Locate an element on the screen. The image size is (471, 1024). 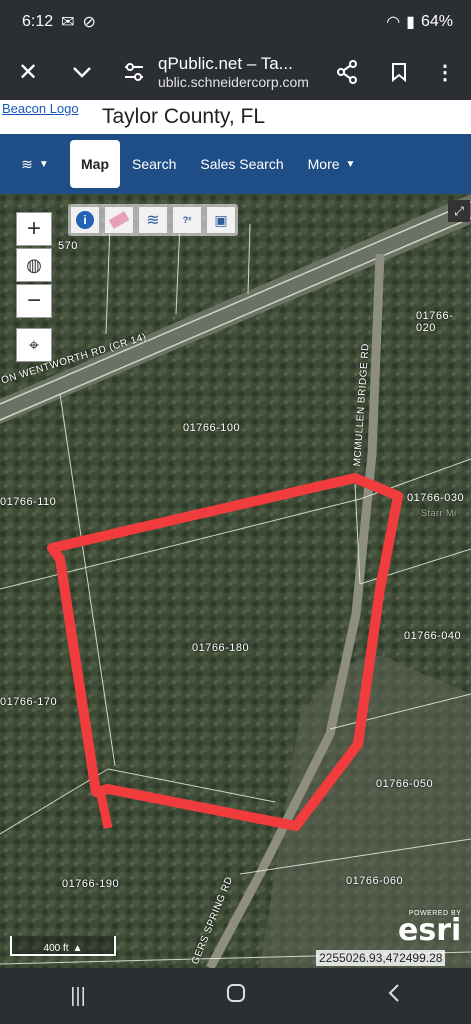
parcel-label: 01766-190 is located at coordinates (91, 884).